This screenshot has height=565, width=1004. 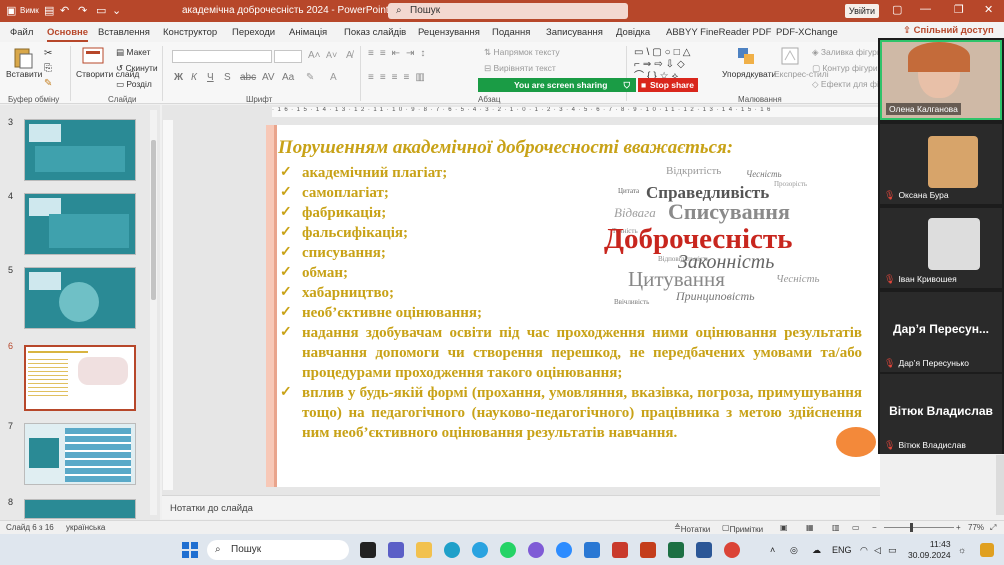 What do you see at coordinates (718, 32) in the screenshot?
I see `tab-abbyy: ABBYY FineReader PDF` at bounding box center [718, 32].